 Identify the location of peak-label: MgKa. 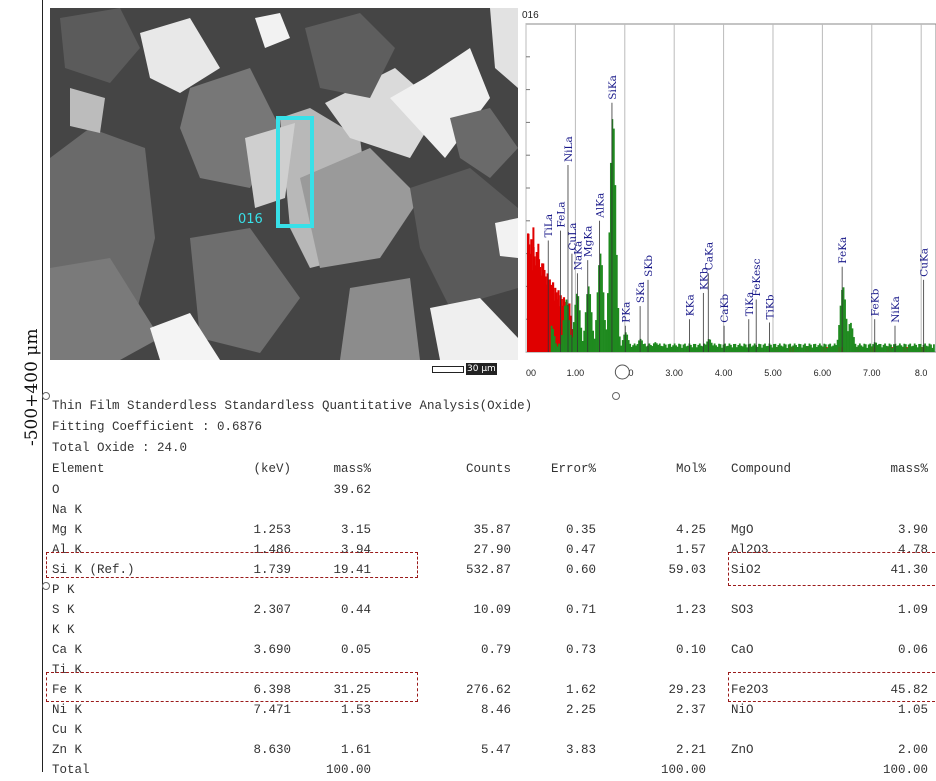
(589, 242).